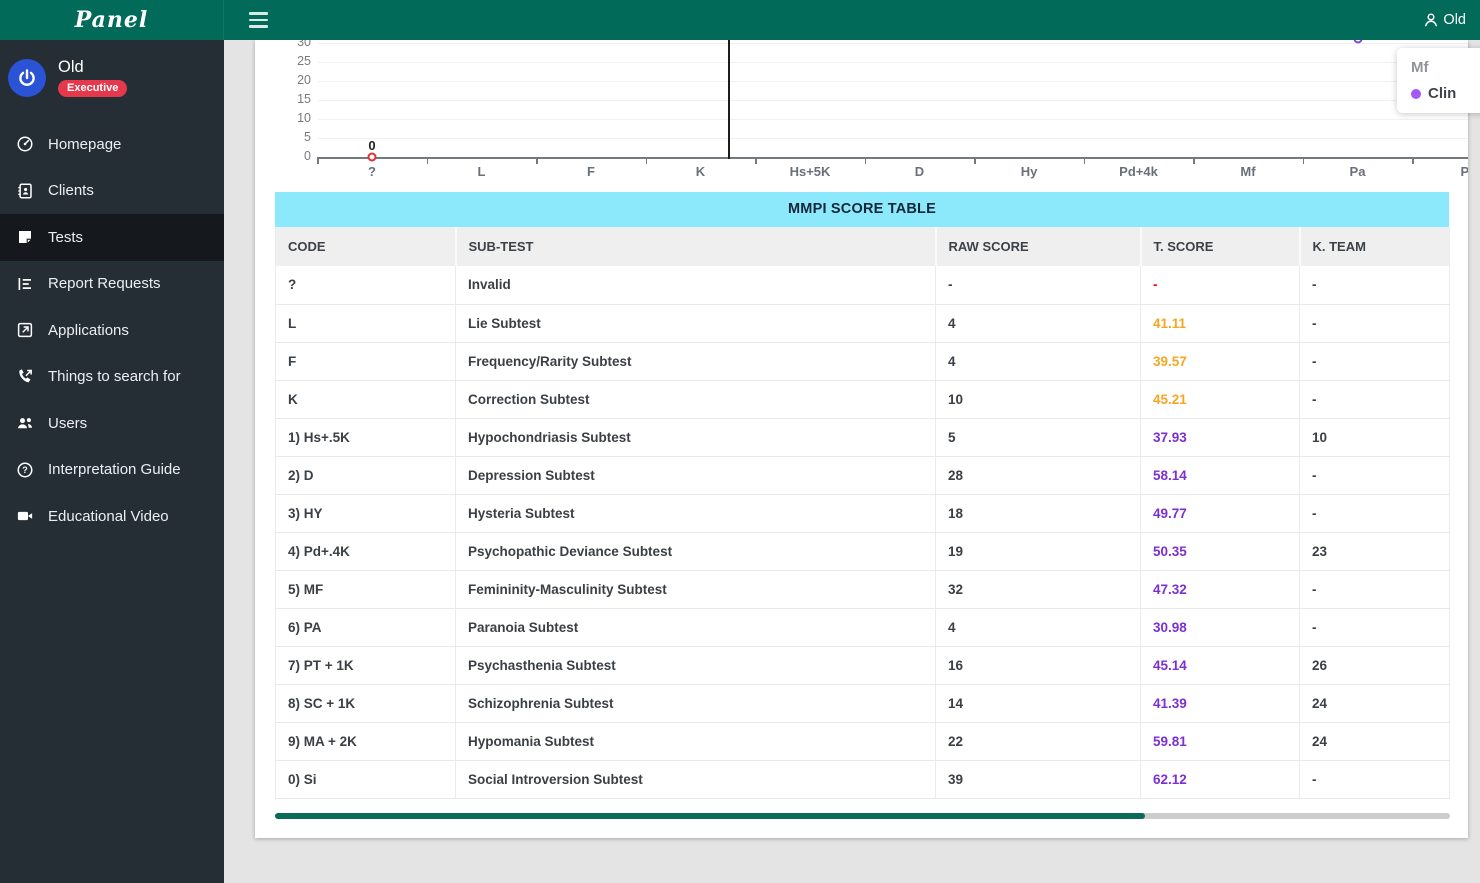  Describe the element at coordinates (1038, 475) in the screenshot. I see `cell-raw-score: 28` at that location.